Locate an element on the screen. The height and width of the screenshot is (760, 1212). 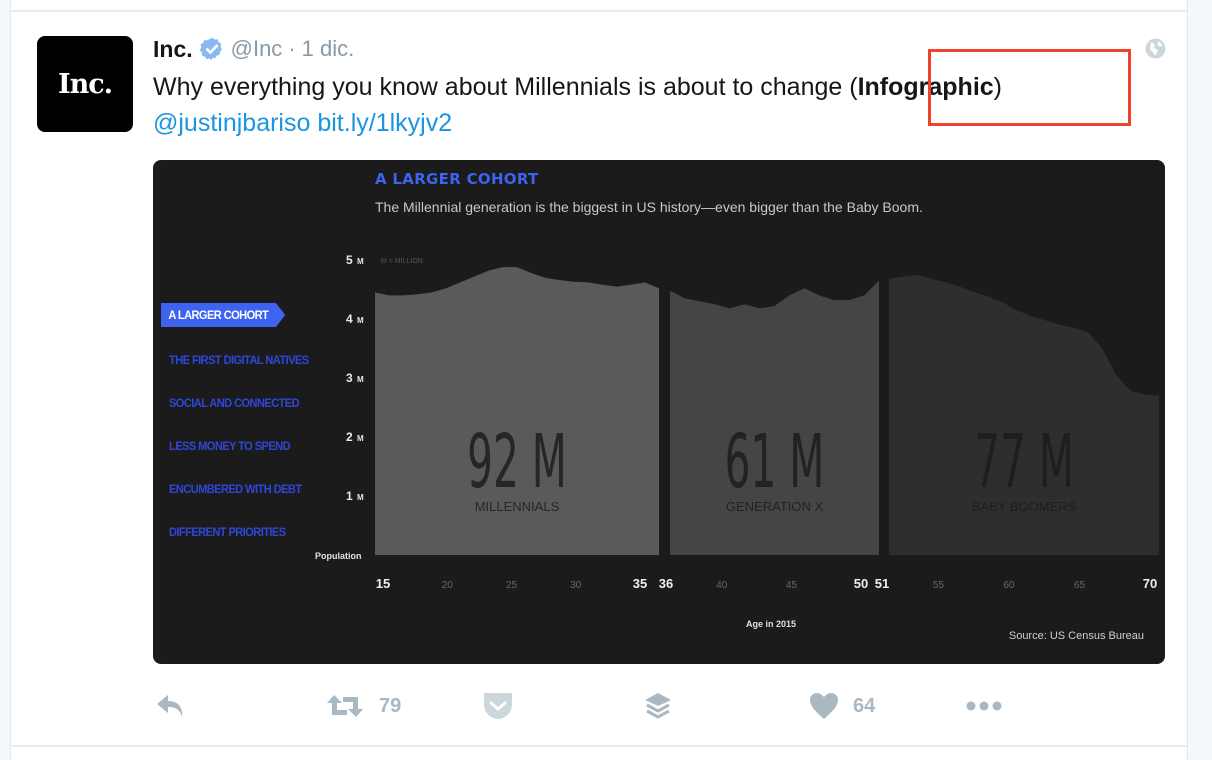
reply-icon is located at coordinates (170, 706).